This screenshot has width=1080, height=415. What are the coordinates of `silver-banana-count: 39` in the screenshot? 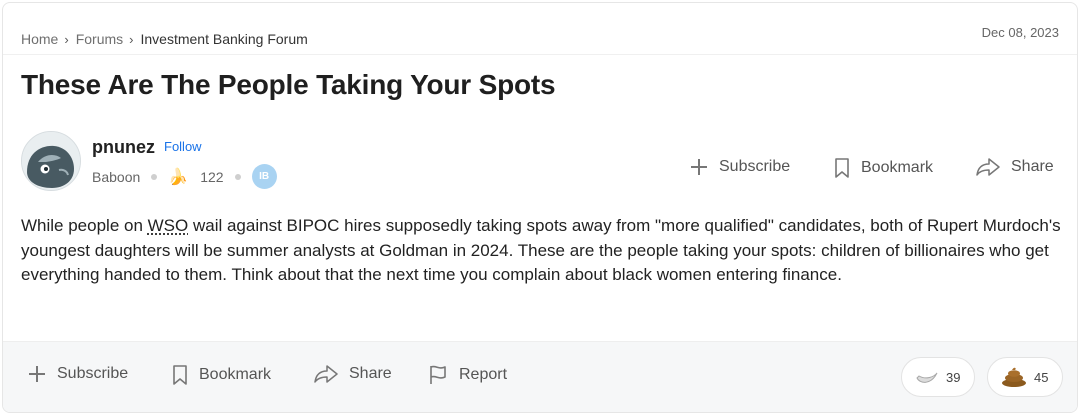 It's located at (953, 377).